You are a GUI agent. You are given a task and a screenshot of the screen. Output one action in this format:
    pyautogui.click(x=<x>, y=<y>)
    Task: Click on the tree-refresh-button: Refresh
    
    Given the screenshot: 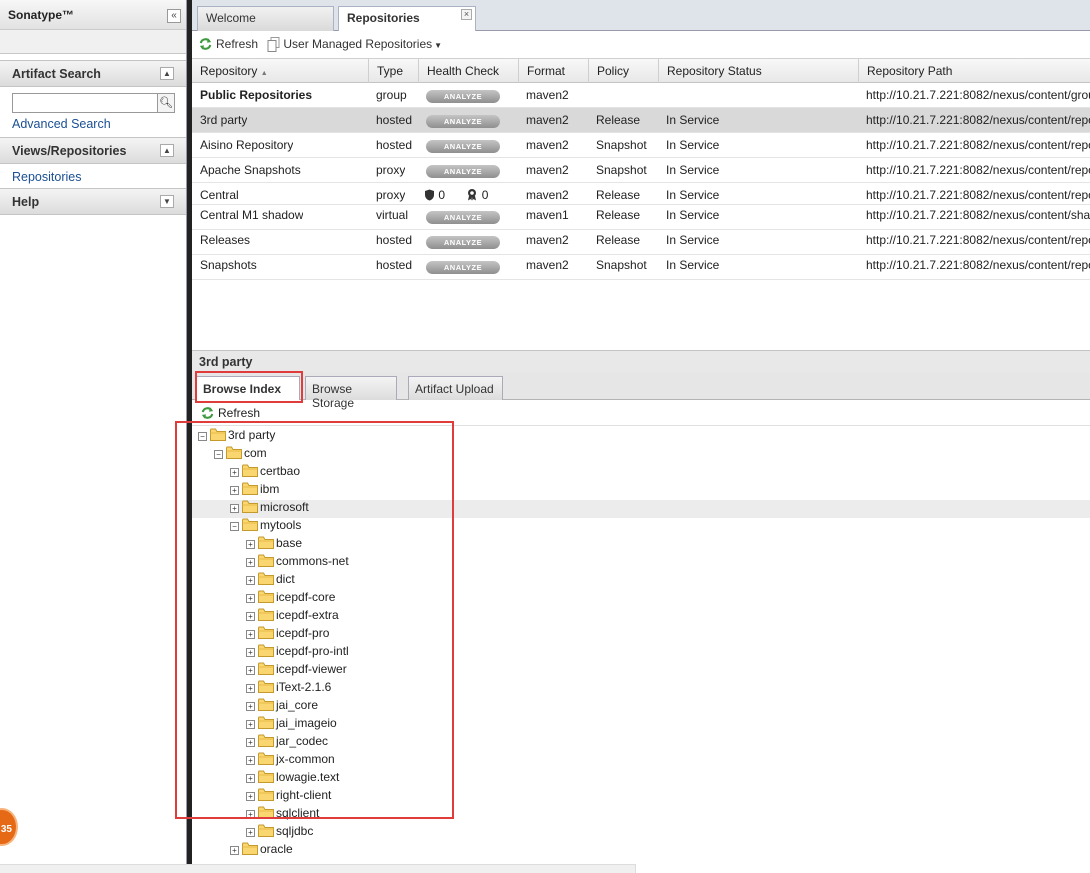 What is the action you would take?
    pyautogui.click(x=230, y=413)
    